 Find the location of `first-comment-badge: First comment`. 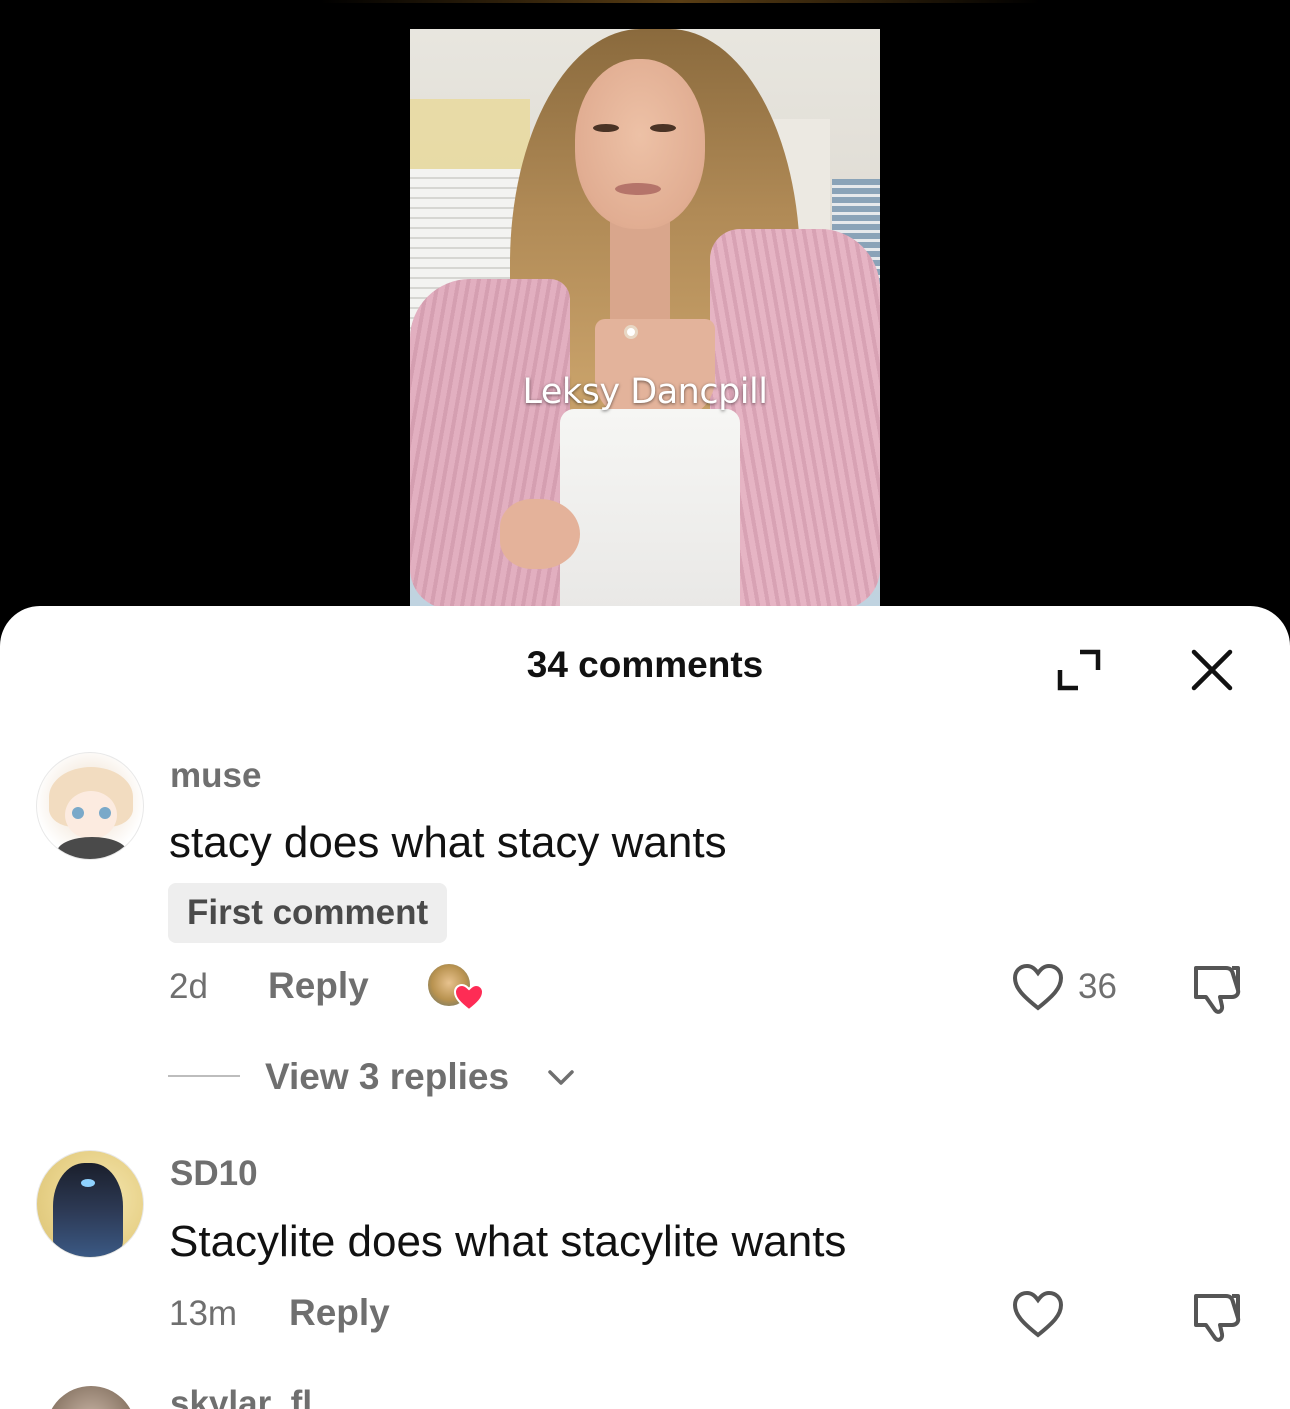

first-comment-badge: First comment is located at coordinates (308, 913).